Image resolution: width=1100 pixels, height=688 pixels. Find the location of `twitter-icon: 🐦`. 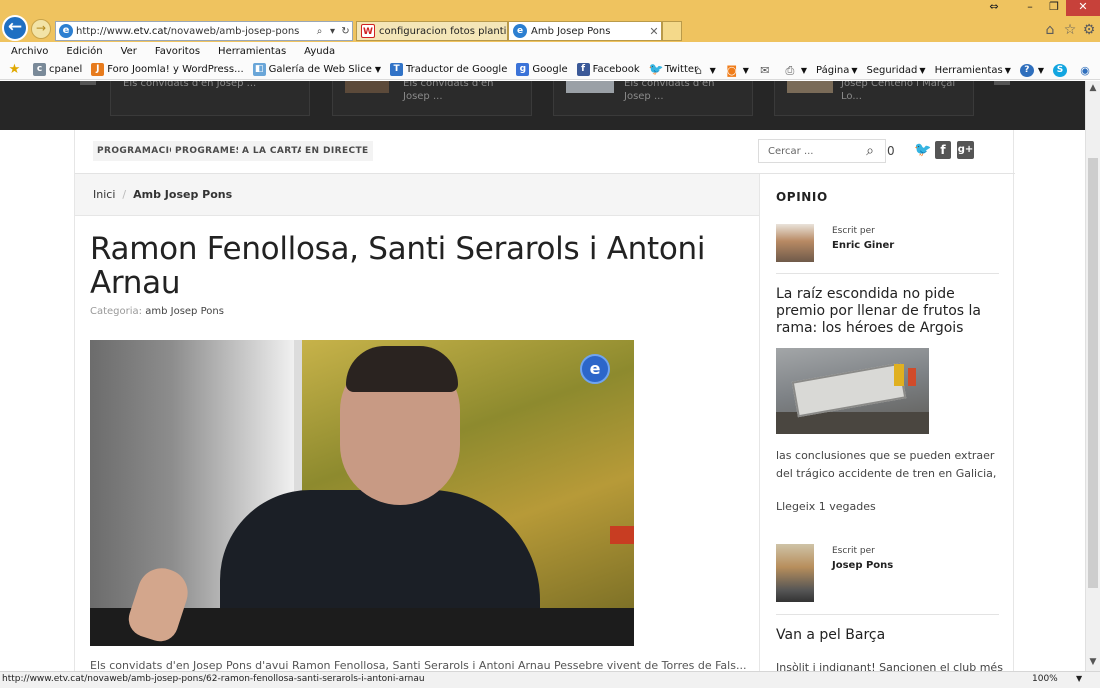

twitter-icon: 🐦 is located at coordinates (923, 150).